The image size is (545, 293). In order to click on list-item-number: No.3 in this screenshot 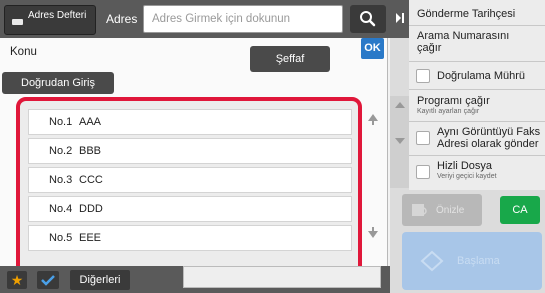, I will do `click(61, 180)`.